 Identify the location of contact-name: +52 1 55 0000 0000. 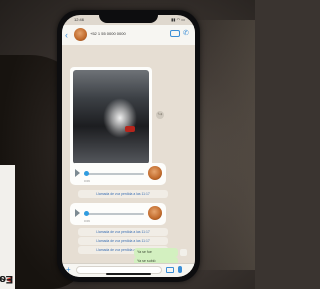
(119, 34).